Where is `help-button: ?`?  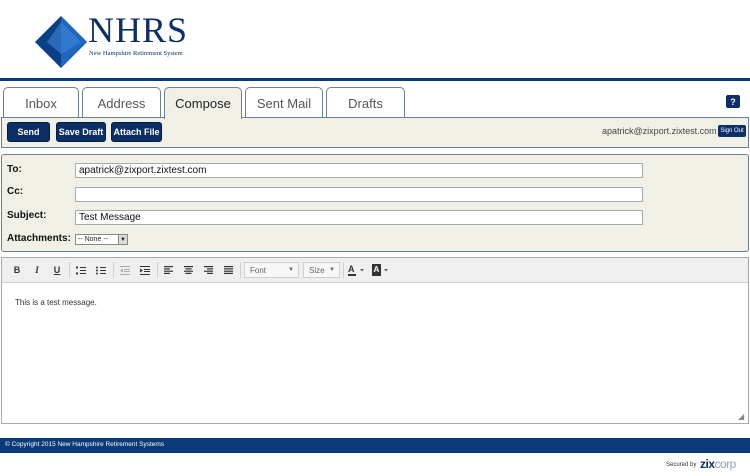
help-button: ? is located at coordinates (733, 101).